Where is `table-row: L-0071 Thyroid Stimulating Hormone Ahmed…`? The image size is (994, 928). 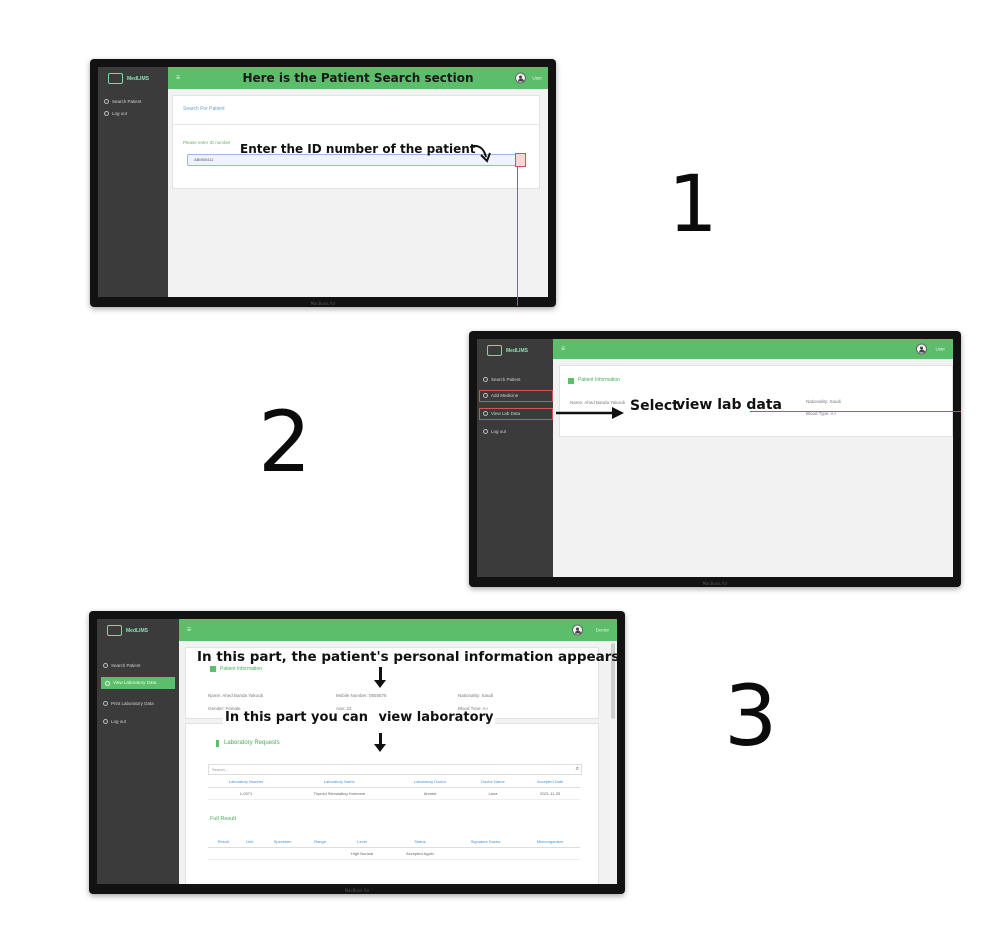 table-row: L-0071 Thyroid Stimulating Hormone Ahmed… is located at coordinates (394, 793).